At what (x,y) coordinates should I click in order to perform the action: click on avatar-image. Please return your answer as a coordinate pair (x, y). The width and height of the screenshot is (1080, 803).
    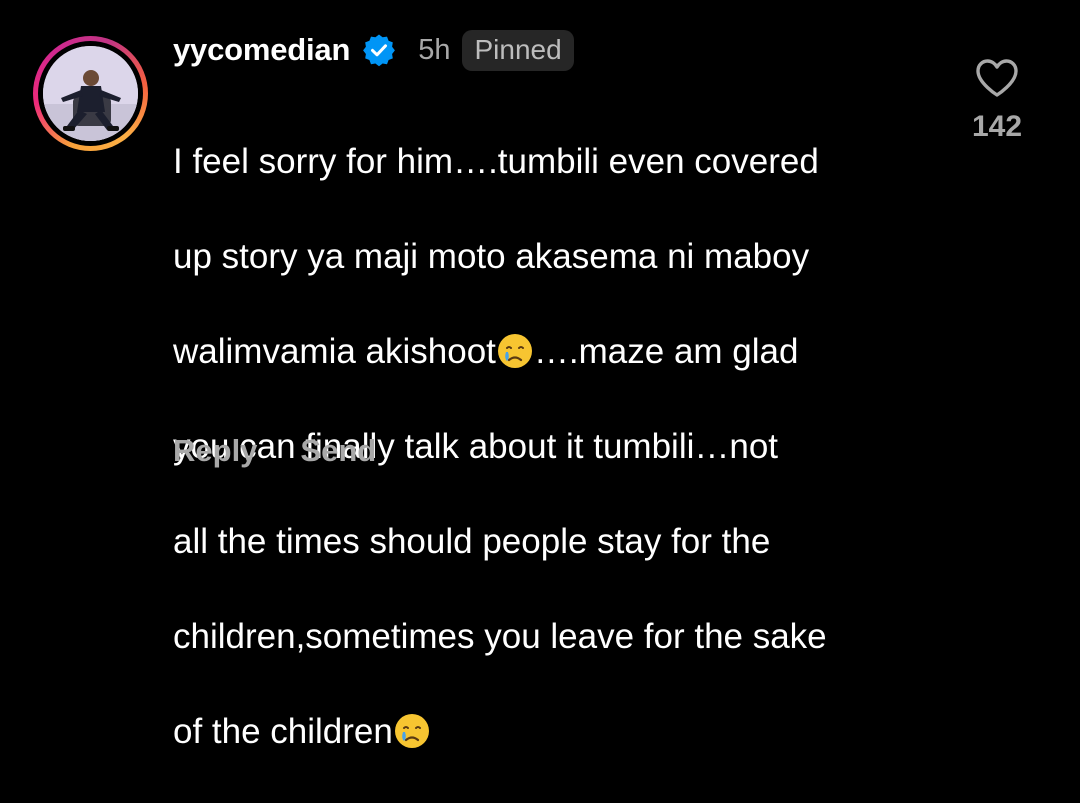
    Looking at the image, I should click on (90, 93).